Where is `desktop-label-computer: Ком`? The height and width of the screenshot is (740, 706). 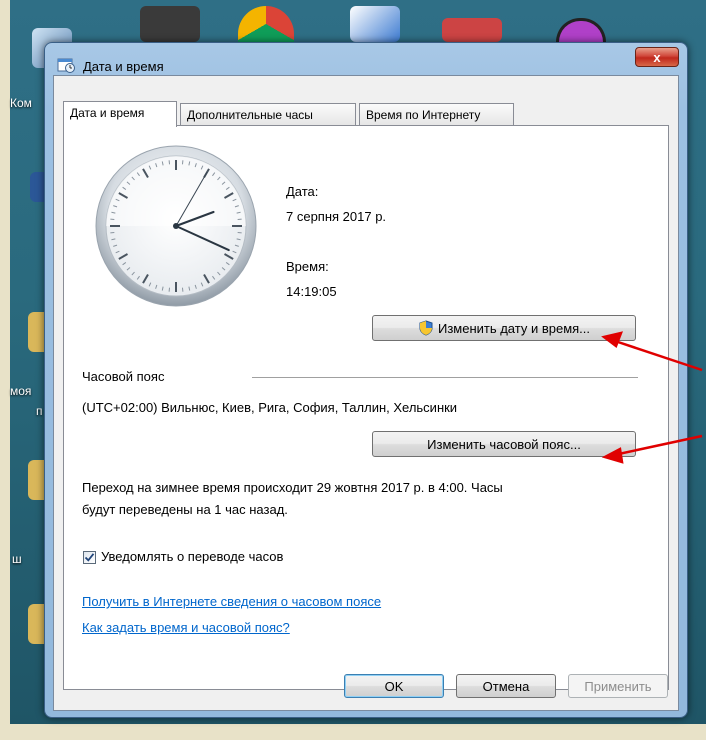
desktop-label-computer: Ком is located at coordinates (21, 103).